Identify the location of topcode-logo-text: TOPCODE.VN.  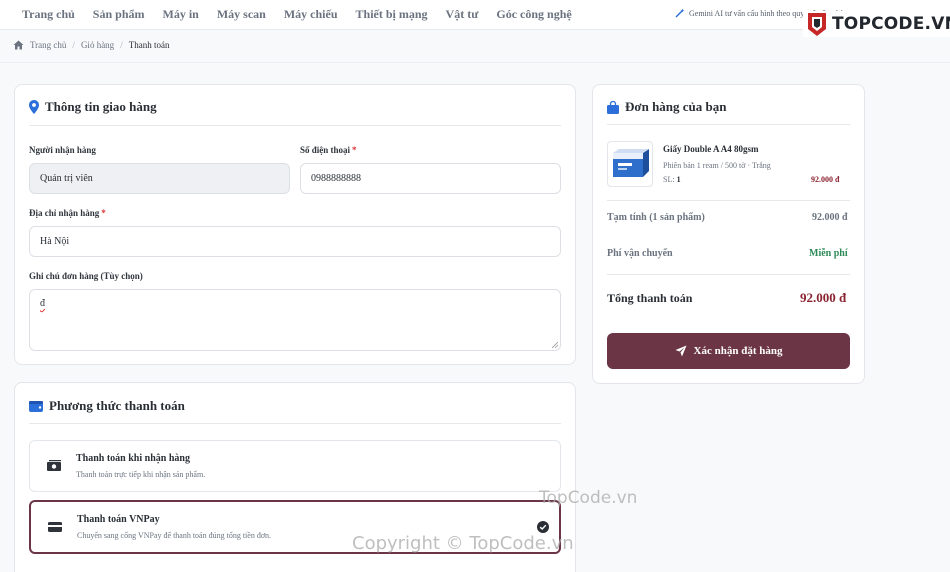
(891, 24).